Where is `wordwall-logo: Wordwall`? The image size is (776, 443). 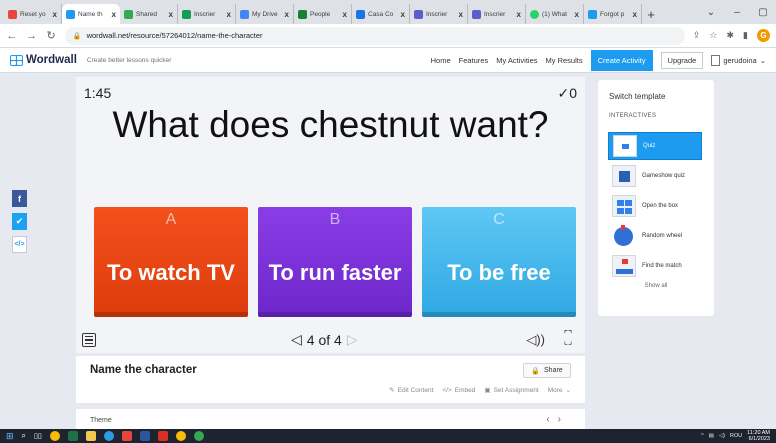
wordwall-logo: Wordwall is located at coordinates (43, 60).